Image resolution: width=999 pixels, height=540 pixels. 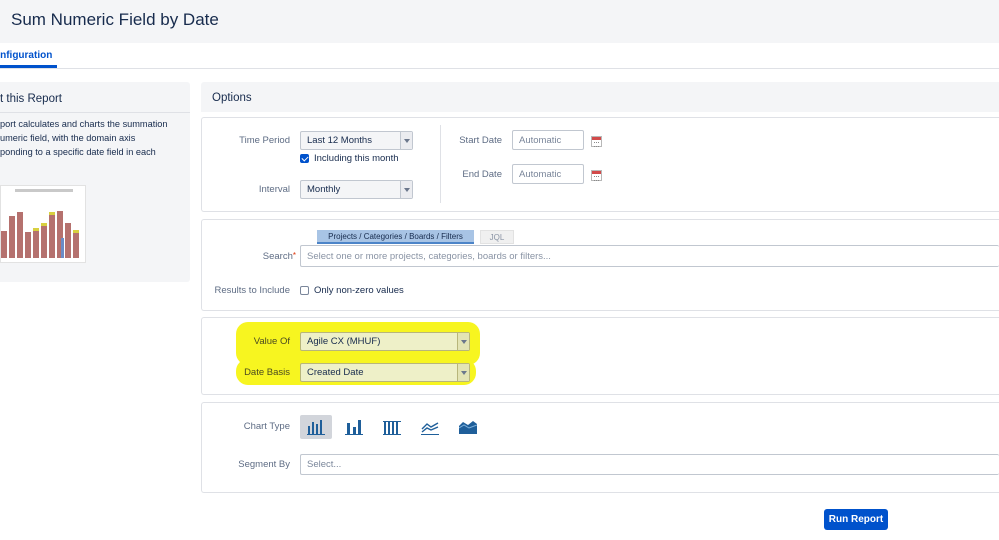 I want to click on area-chart-icon, so click(x=468, y=427).